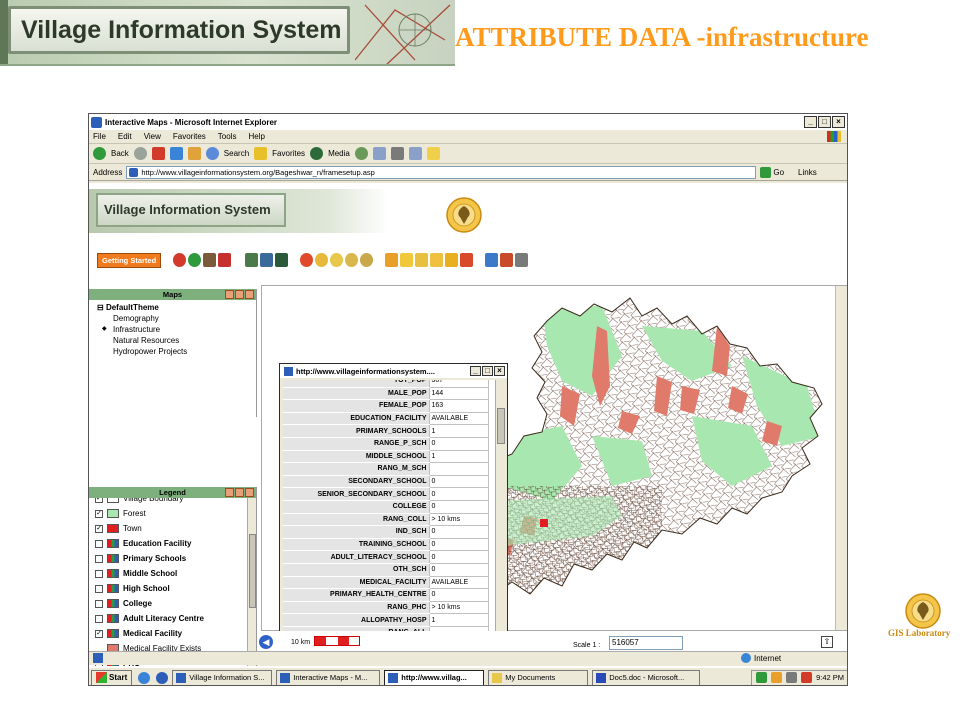 Image resolution: width=960 pixels, height=720 pixels. Describe the element at coordinates (189, 136) in the screenshot. I see `menu-favorites: Favorites` at that location.